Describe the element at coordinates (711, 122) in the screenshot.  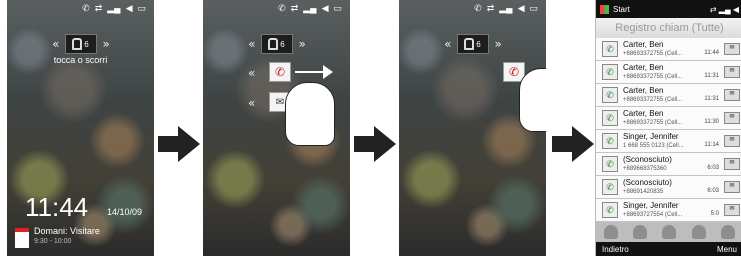
I see `call-time: 11:30` at that location.